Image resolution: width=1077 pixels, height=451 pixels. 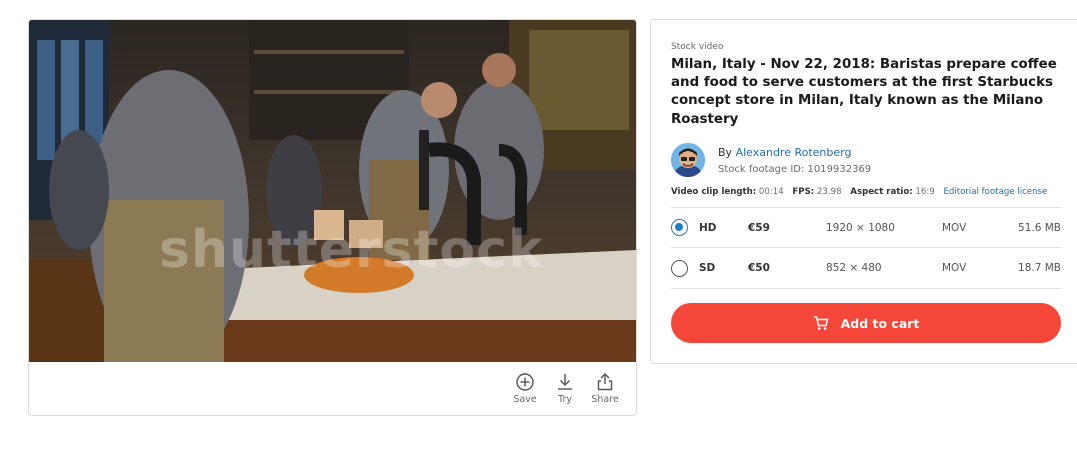 What do you see at coordinates (803, 192) in the screenshot?
I see `fps-label: FPS:` at bounding box center [803, 192].